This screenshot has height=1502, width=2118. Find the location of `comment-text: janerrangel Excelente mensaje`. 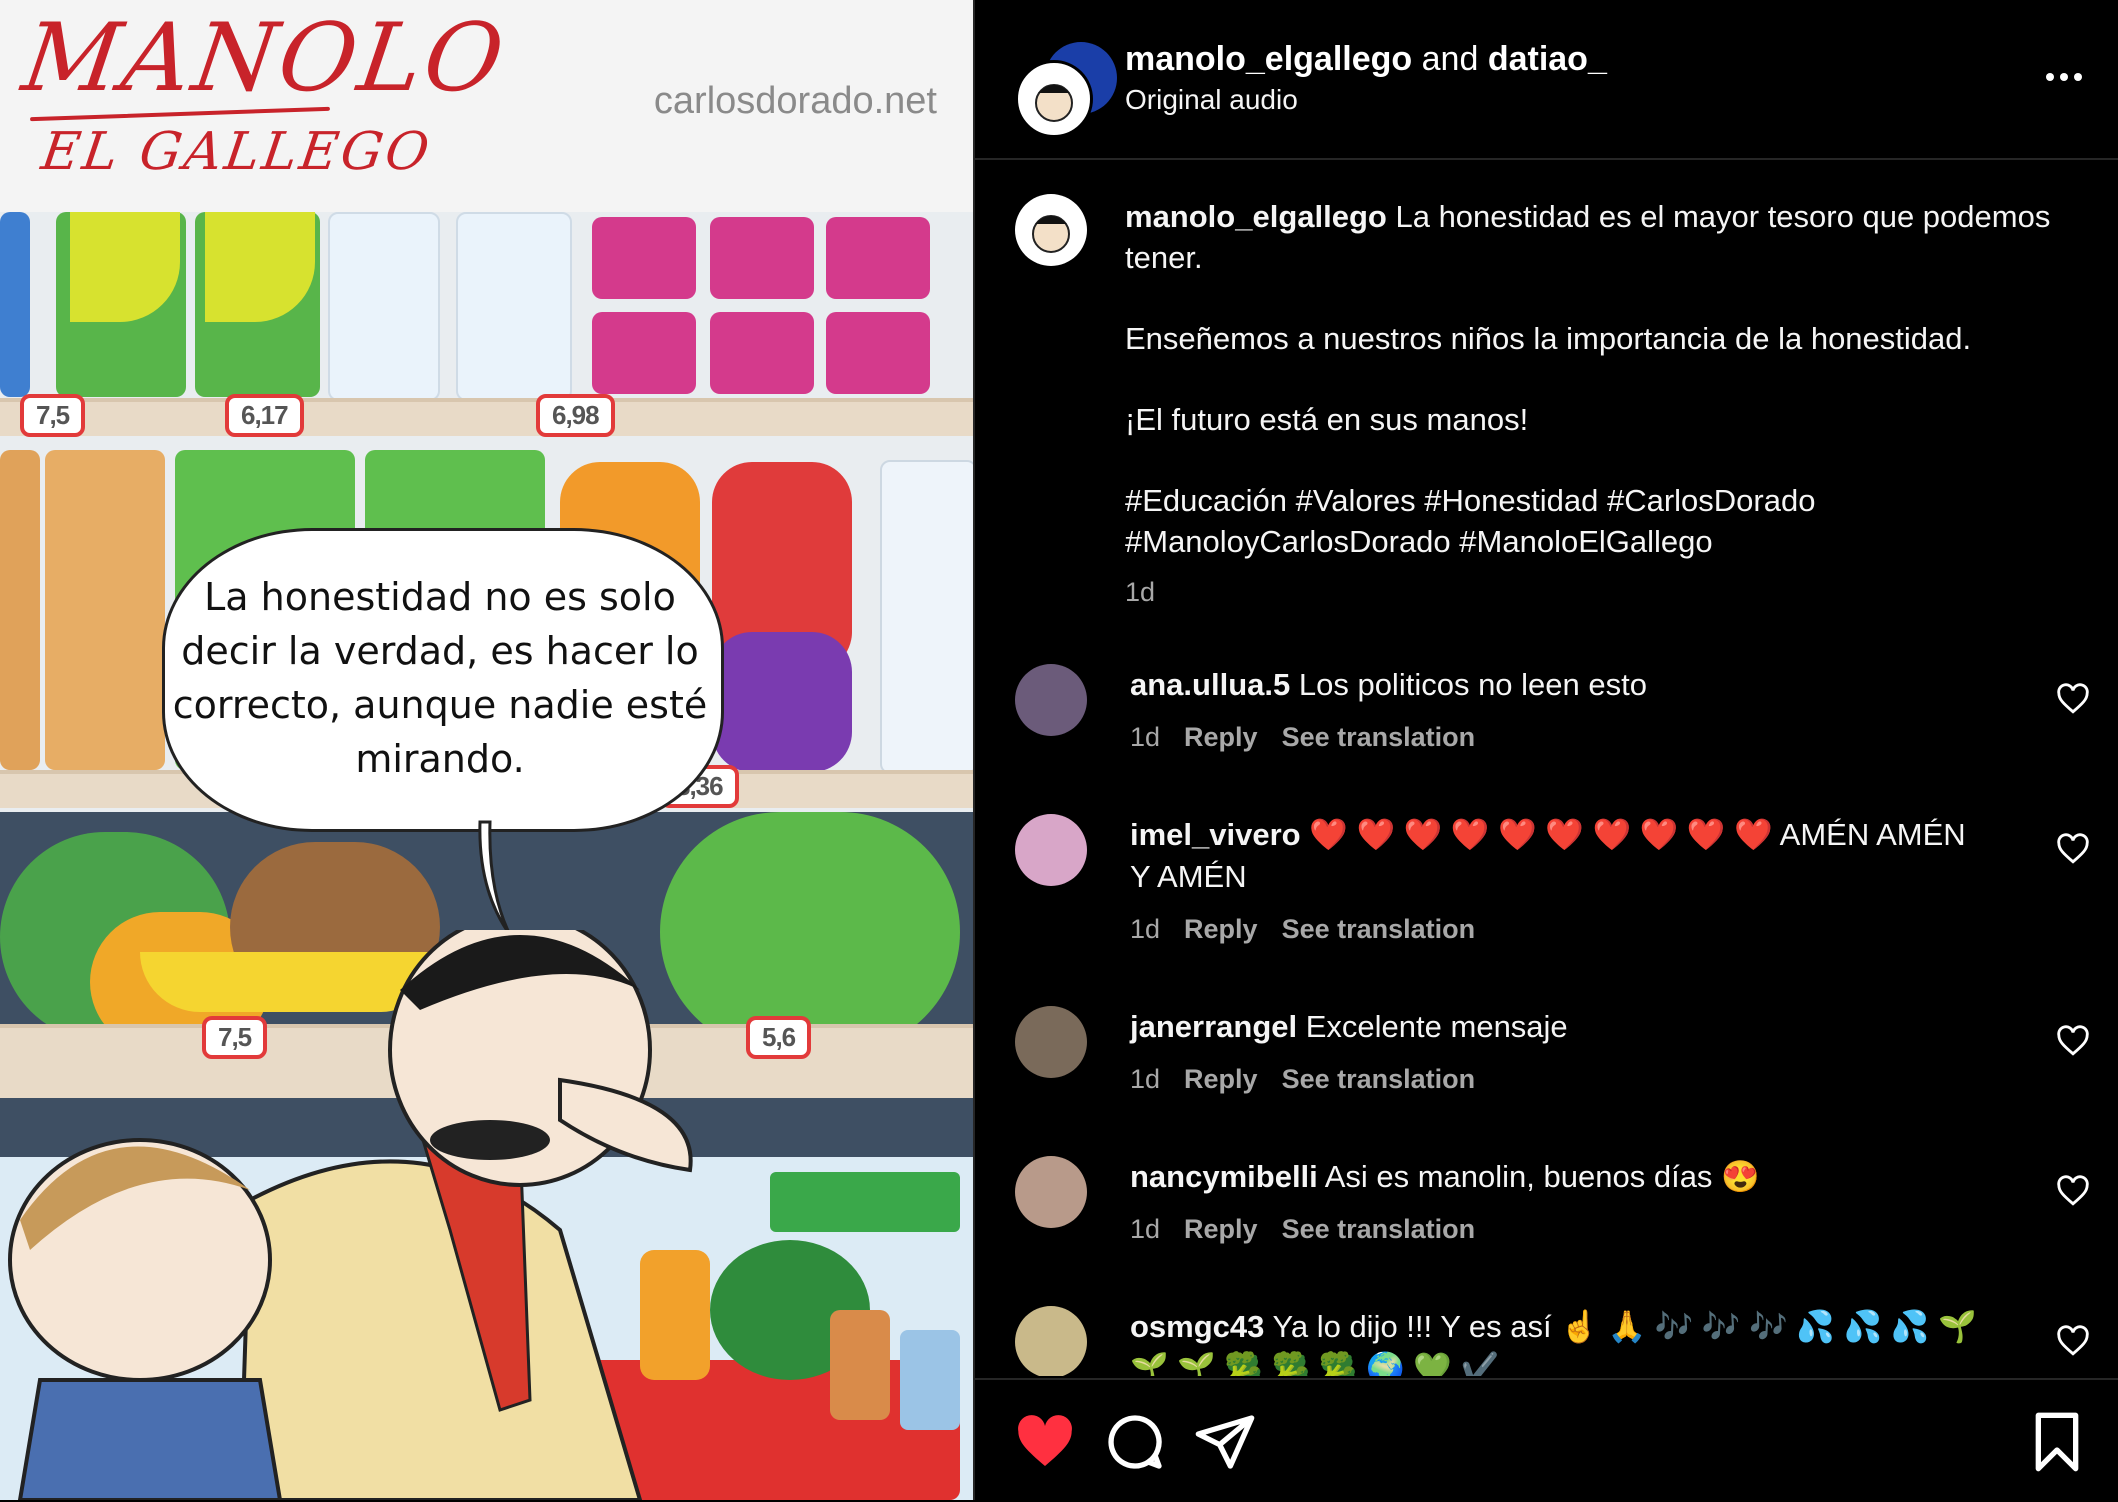

comment-text: janerrangel Excelente mensaje is located at coordinates (1560, 1027).